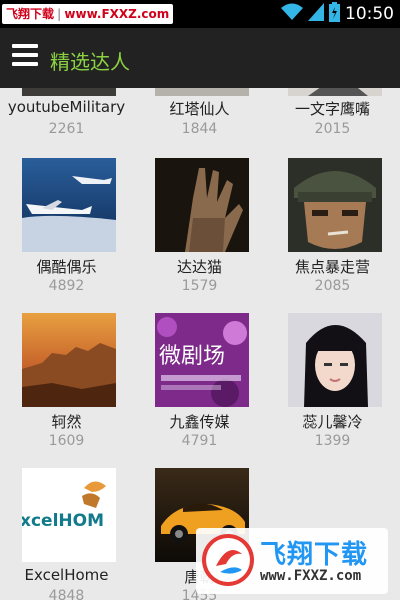 Image resolution: width=400 pixels, height=600 pixels. Describe the element at coordinates (66, 107) in the screenshot. I see `user-name: youtubeMilitary` at that location.